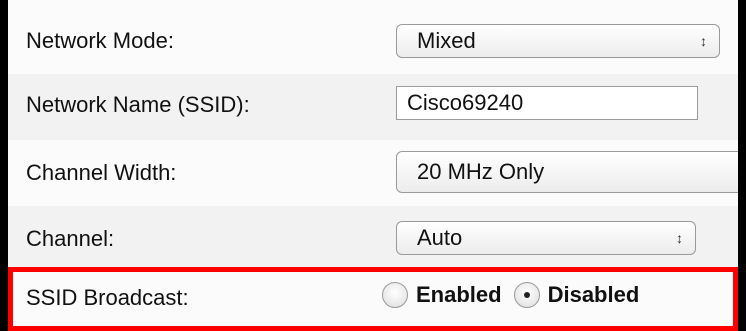  What do you see at coordinates (440, 237) in the screenshot?
I see `channel-value: Auto` at bounding box center [440, 237].